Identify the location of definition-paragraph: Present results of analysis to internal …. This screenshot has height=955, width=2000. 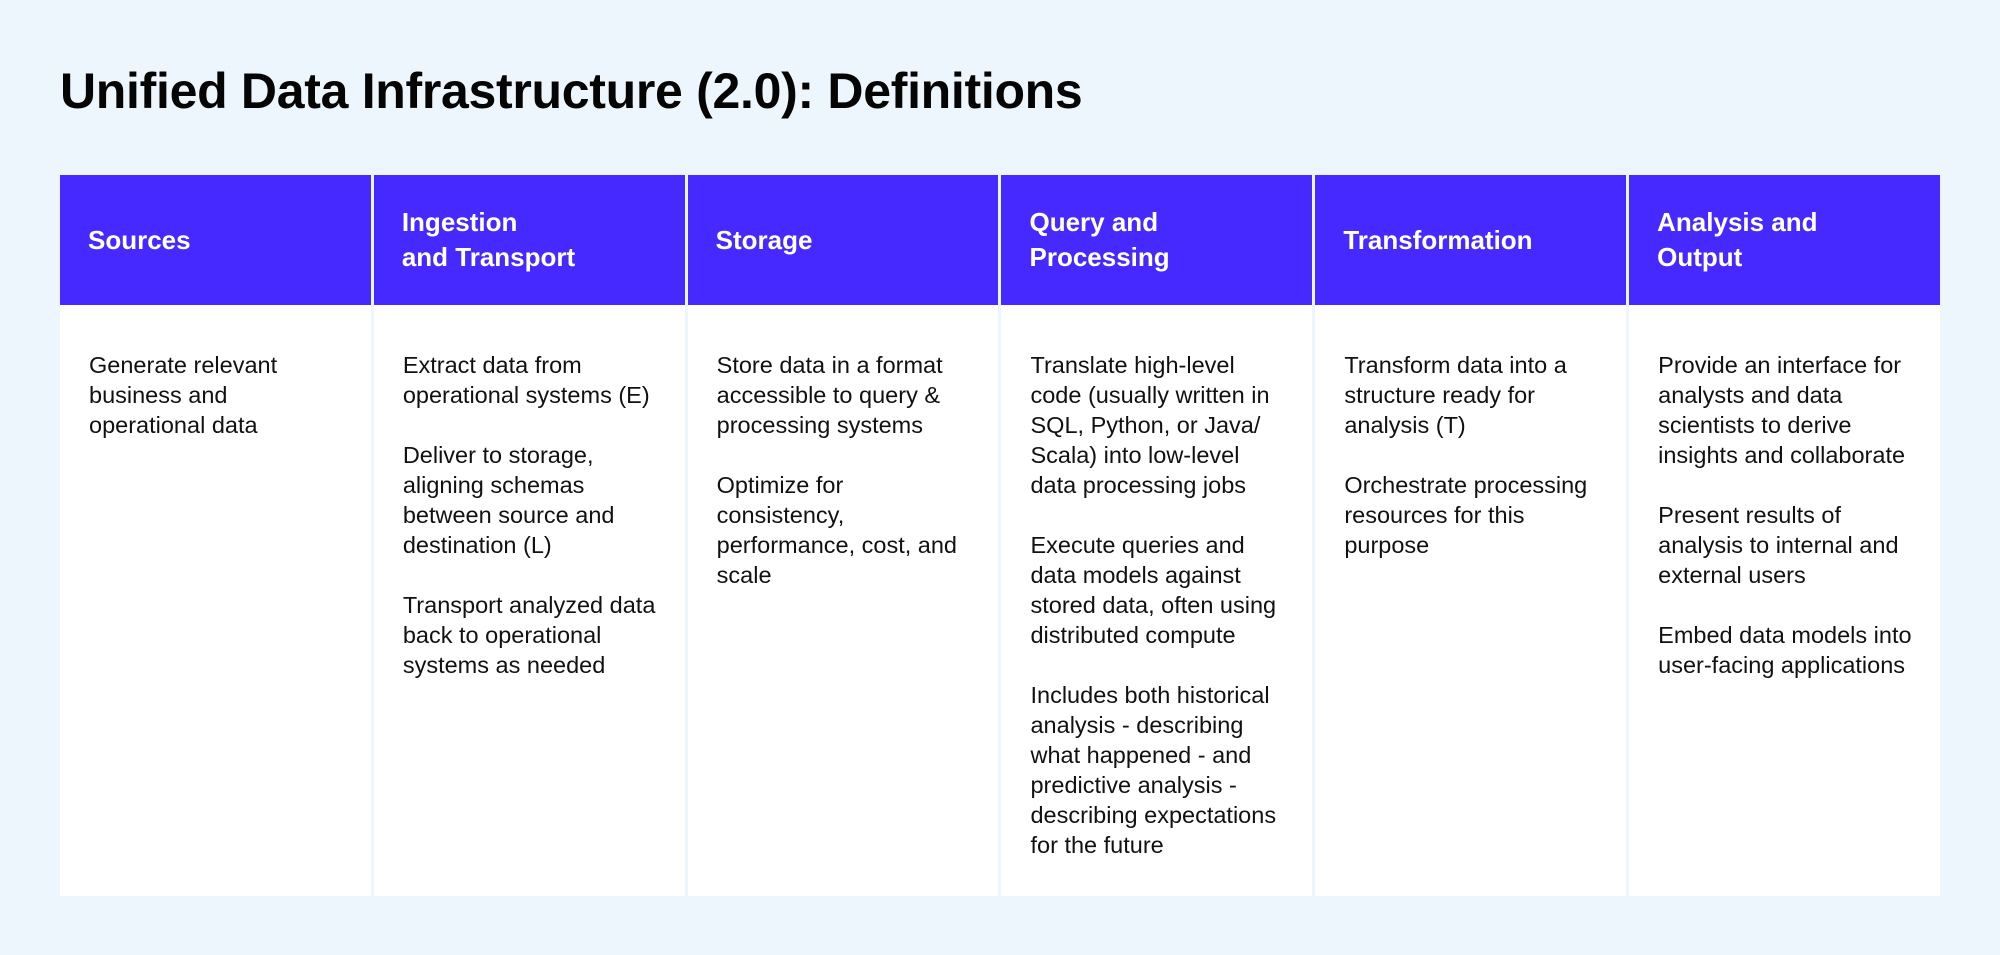
(1778, 545).